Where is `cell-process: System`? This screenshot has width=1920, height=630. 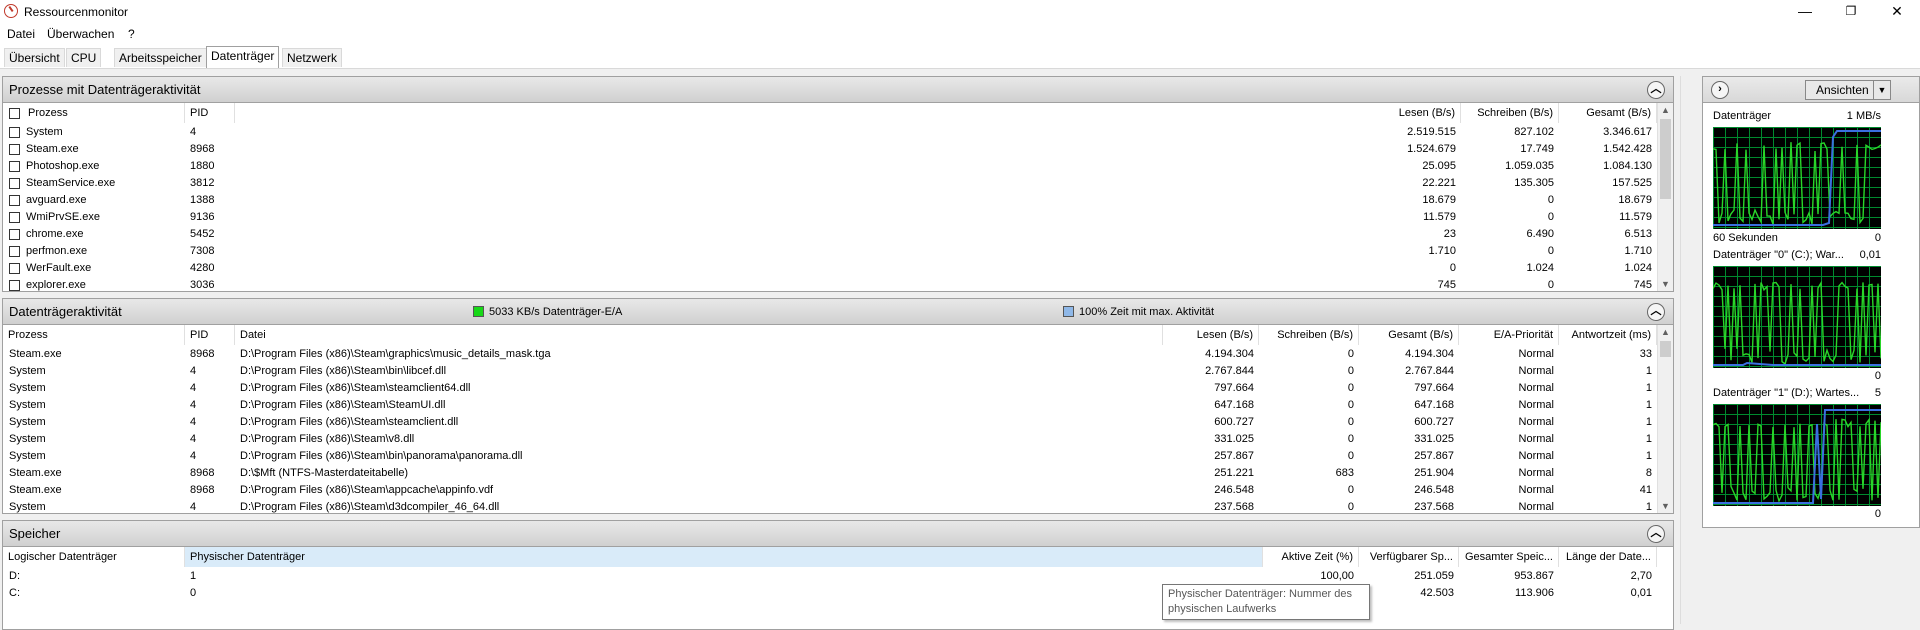 cell-process: System is located at coordinates (27, 422).